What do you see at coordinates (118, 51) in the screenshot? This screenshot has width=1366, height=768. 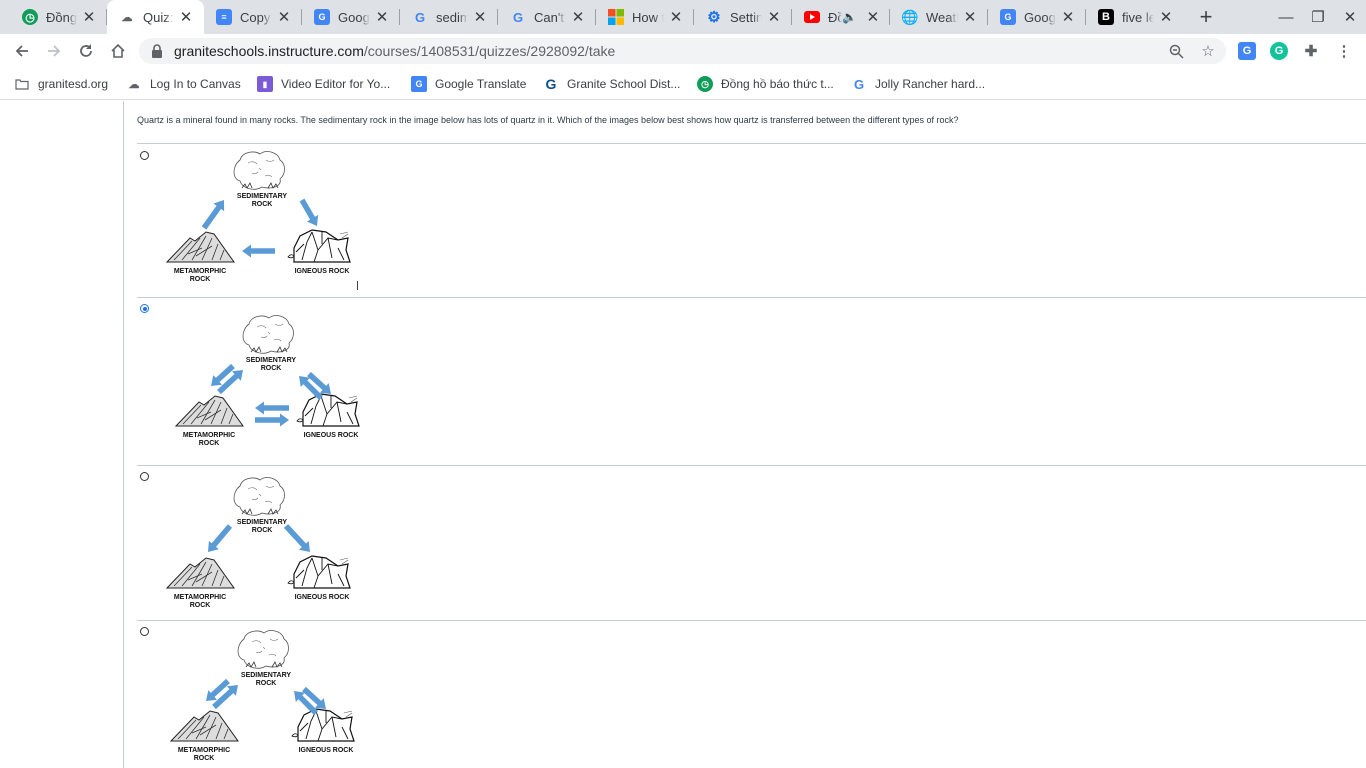 I see `home-button` at bounding box center [118, 51].